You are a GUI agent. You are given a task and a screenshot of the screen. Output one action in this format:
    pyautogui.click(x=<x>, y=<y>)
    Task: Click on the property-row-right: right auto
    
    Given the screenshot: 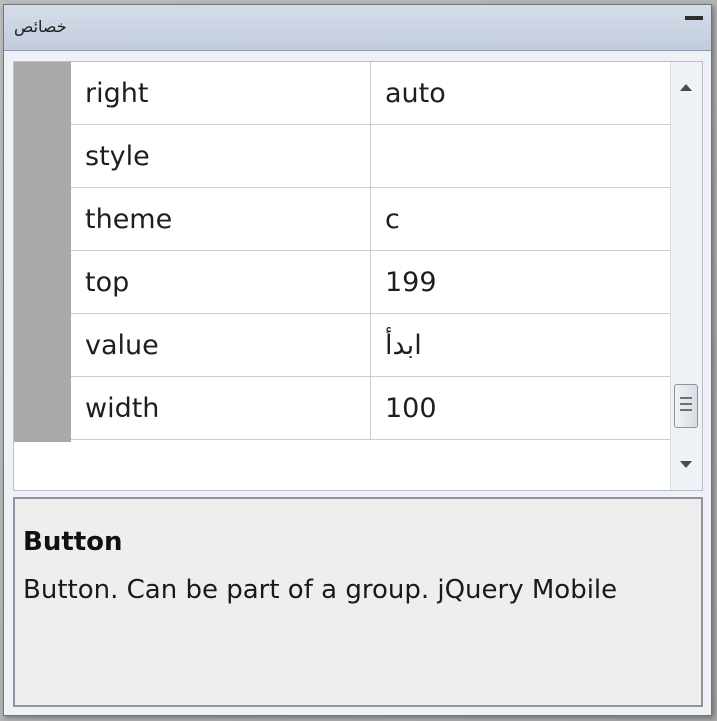 What is the action you would take?
    pyautogui.click(x=371, y=93)
    